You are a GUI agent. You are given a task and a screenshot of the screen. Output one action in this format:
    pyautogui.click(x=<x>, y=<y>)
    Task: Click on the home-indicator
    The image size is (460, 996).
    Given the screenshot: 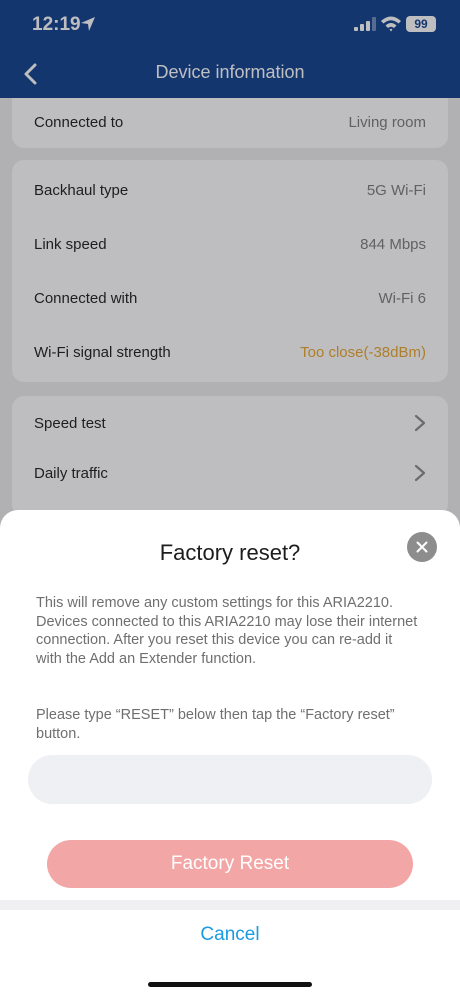 What is the action you would take?
    pyautogui.click(x=230, y=984)
    